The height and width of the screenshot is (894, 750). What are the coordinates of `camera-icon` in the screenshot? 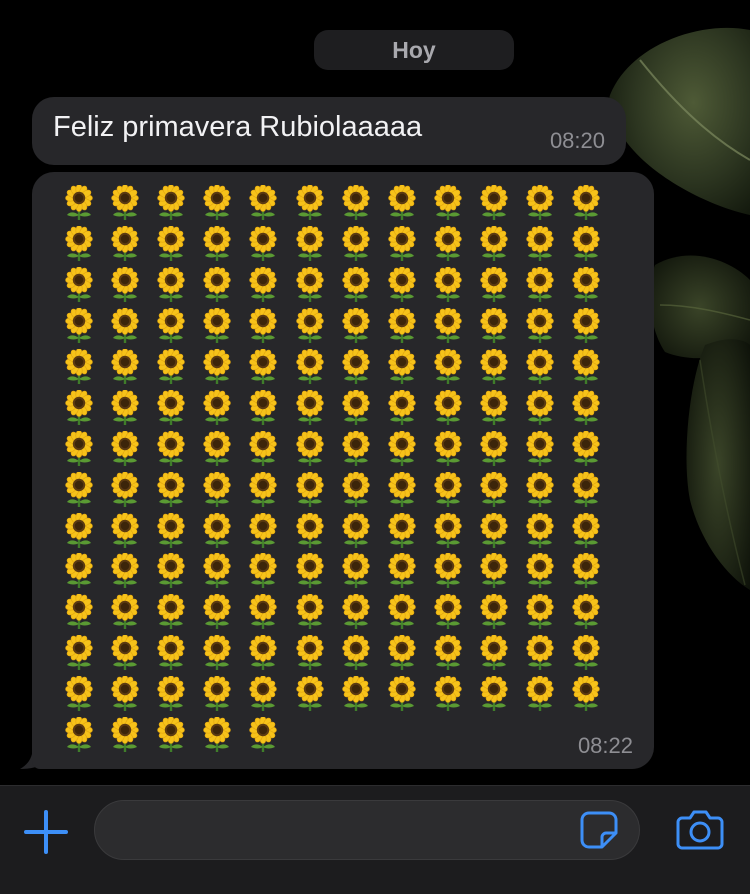 It's located at (700, 829).